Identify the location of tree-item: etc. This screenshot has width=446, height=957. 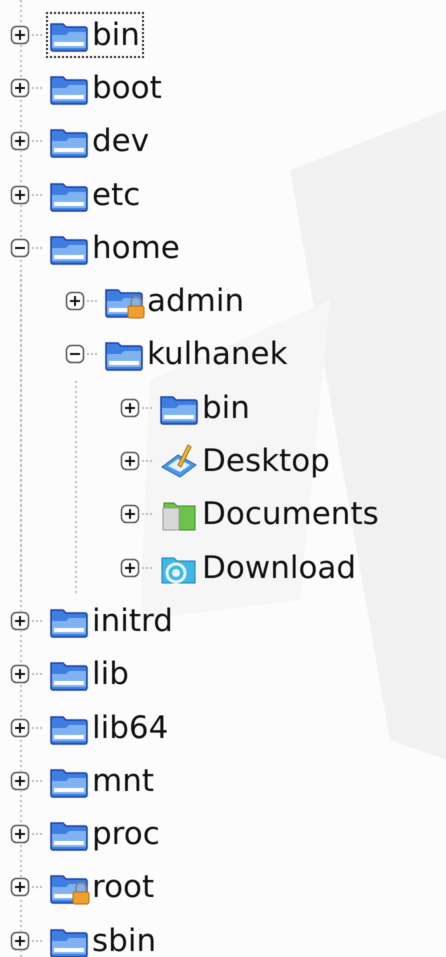
(95, 195).